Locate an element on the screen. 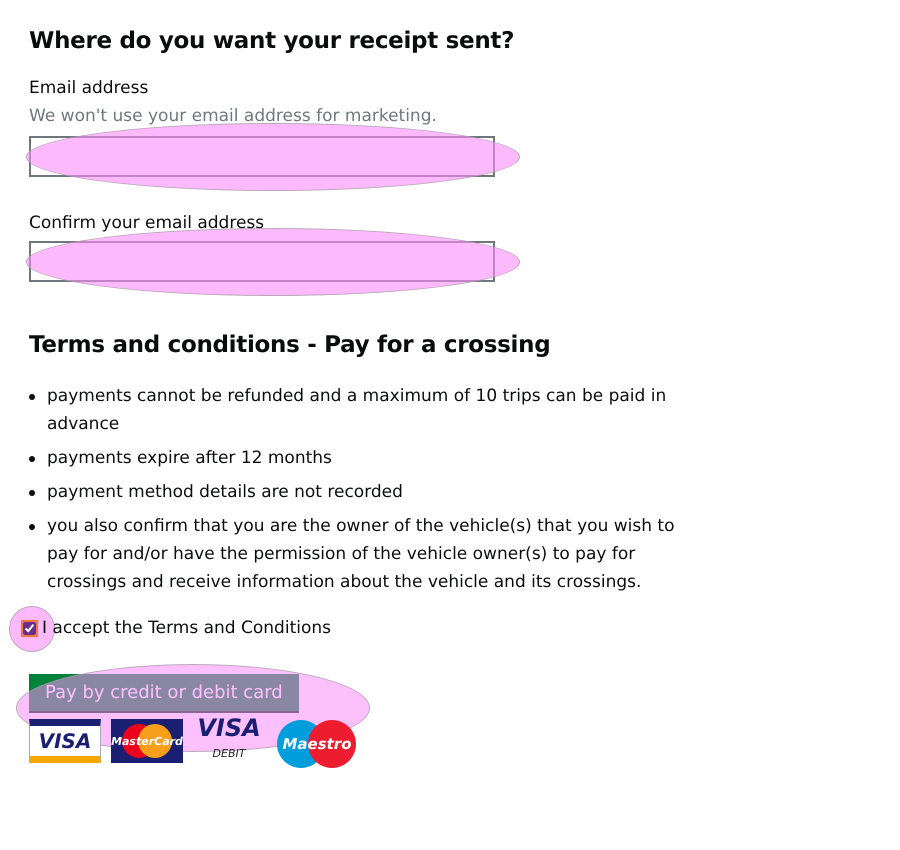 Image resolution: width=900 pixels, height=850 pixels. checkbox-label: I accept the Terms and Conditions is located at coordinates (186, 628).